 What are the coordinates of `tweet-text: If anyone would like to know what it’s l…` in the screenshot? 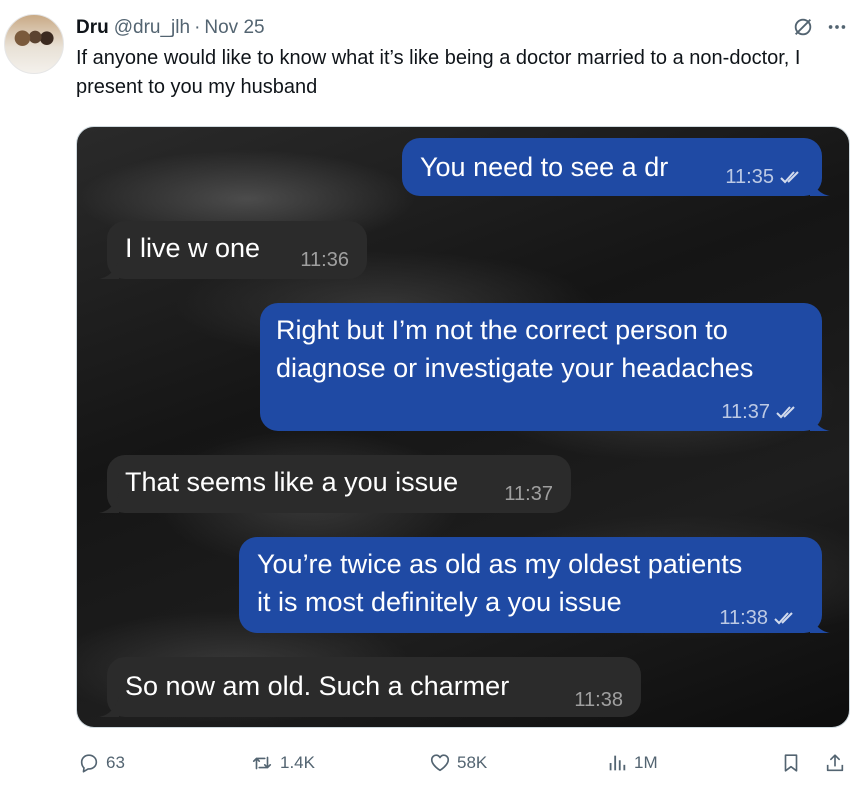 It's located at (438, 72).